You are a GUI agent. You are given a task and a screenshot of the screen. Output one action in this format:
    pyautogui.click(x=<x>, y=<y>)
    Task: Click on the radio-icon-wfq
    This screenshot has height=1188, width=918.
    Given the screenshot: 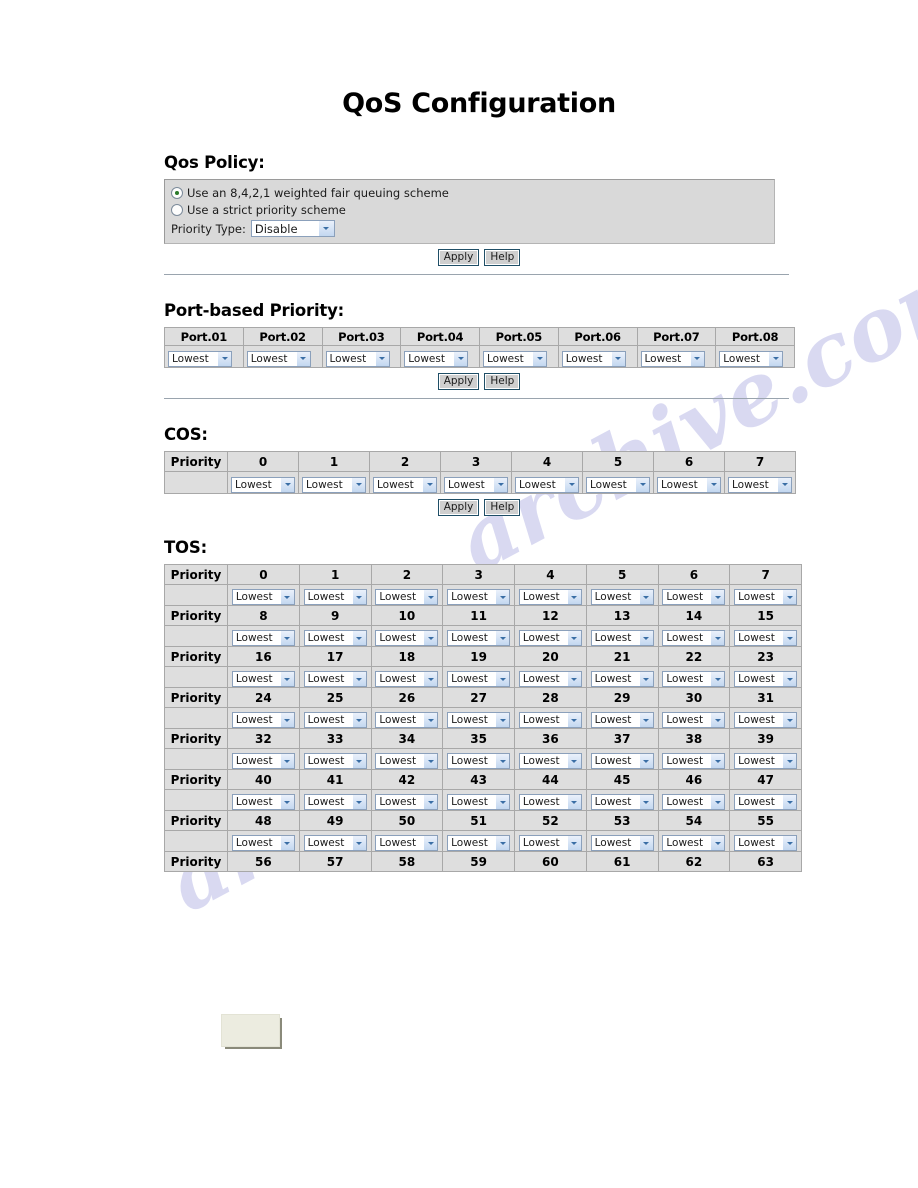 What is the action you would take?
    pyautogui.click(x=177, y=193)
    